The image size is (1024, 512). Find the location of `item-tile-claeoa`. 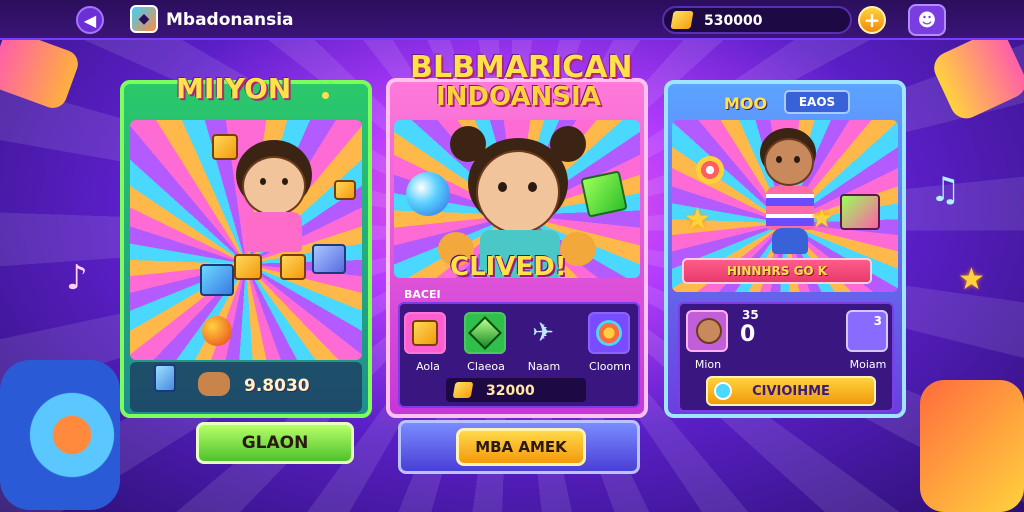

item-tile-claeoa is located at coordinates (485, 333).